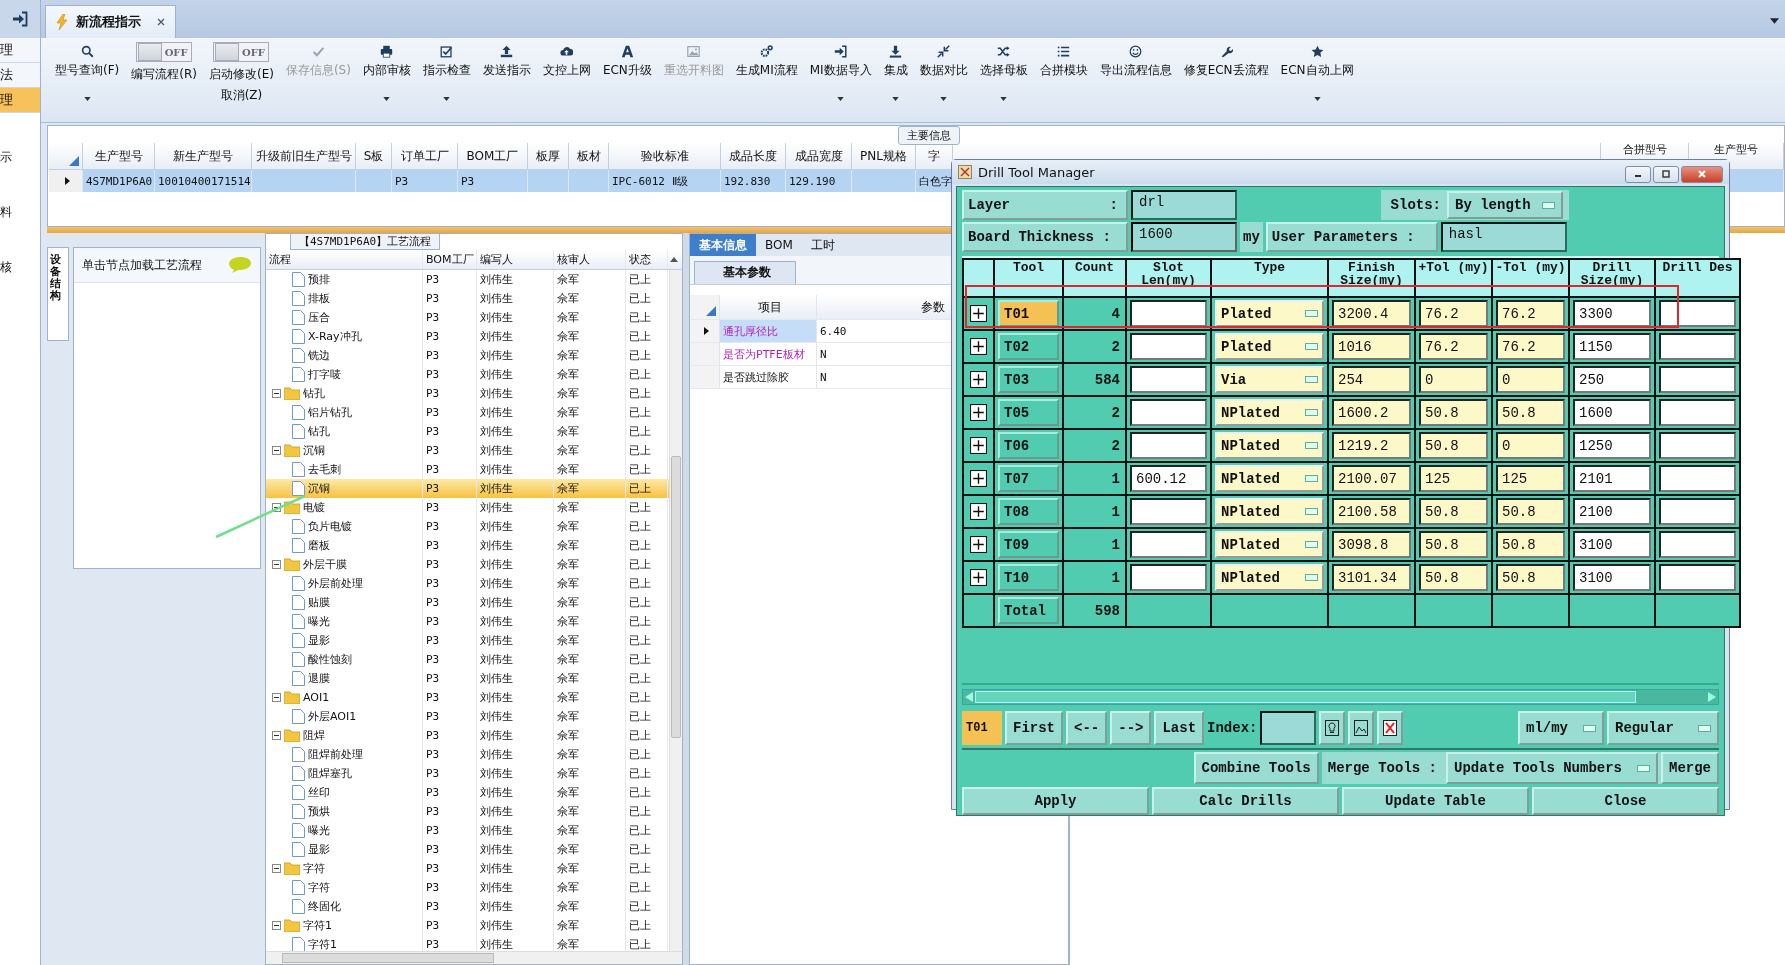 The image size is (1785, 965). I want to click on type-dropdown: Plated, so click(1269, 313).